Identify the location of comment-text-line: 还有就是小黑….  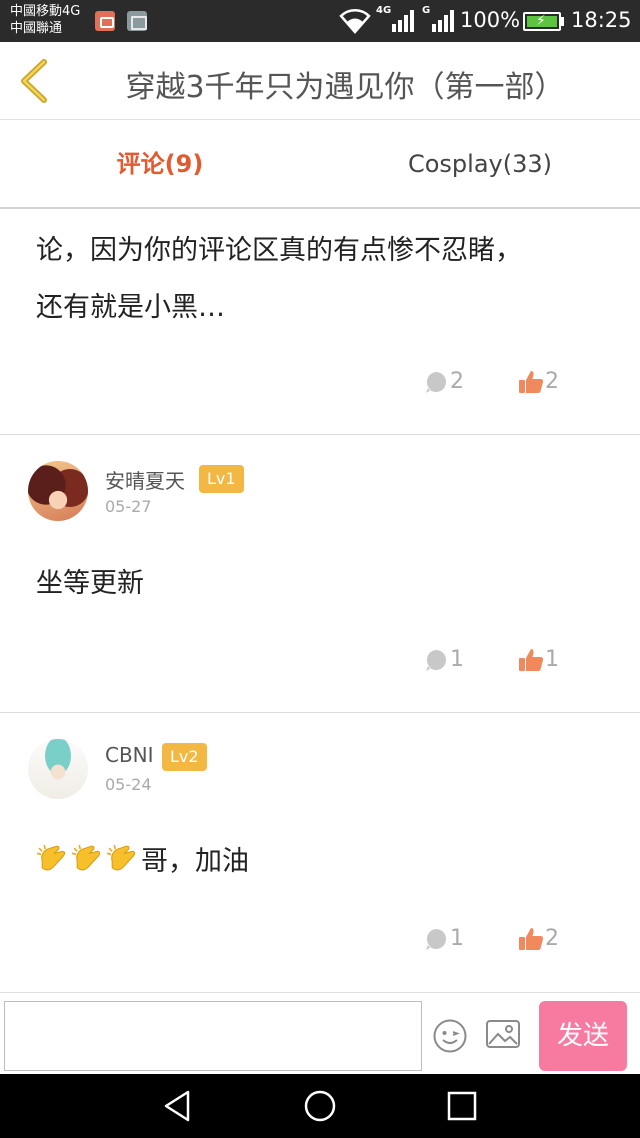
(130, 307).